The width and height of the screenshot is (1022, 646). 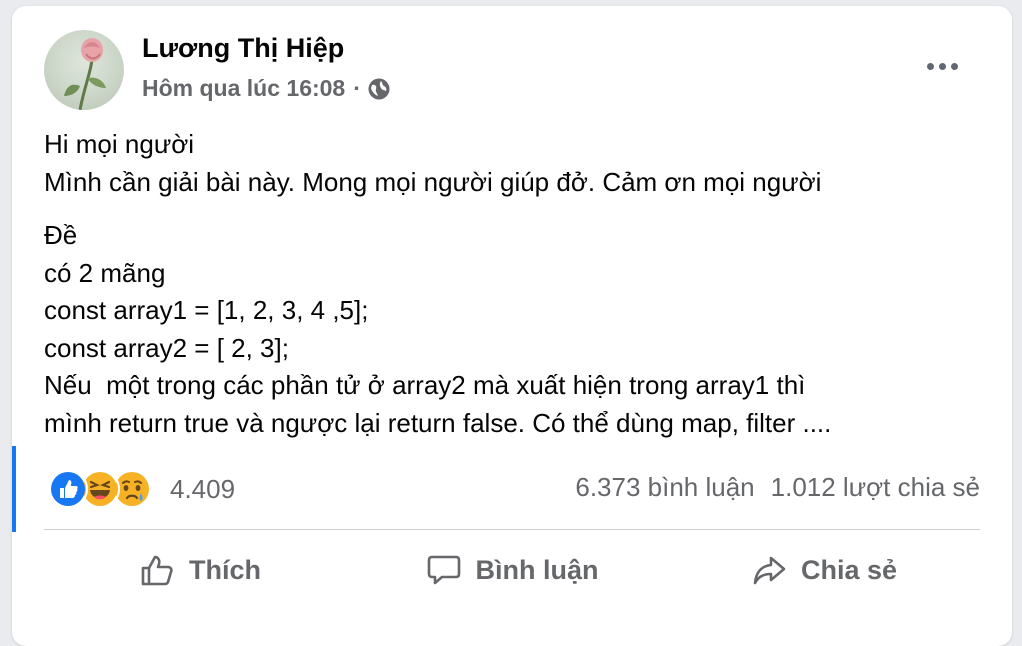 I want to click on divider, so click(x=512, y=529).